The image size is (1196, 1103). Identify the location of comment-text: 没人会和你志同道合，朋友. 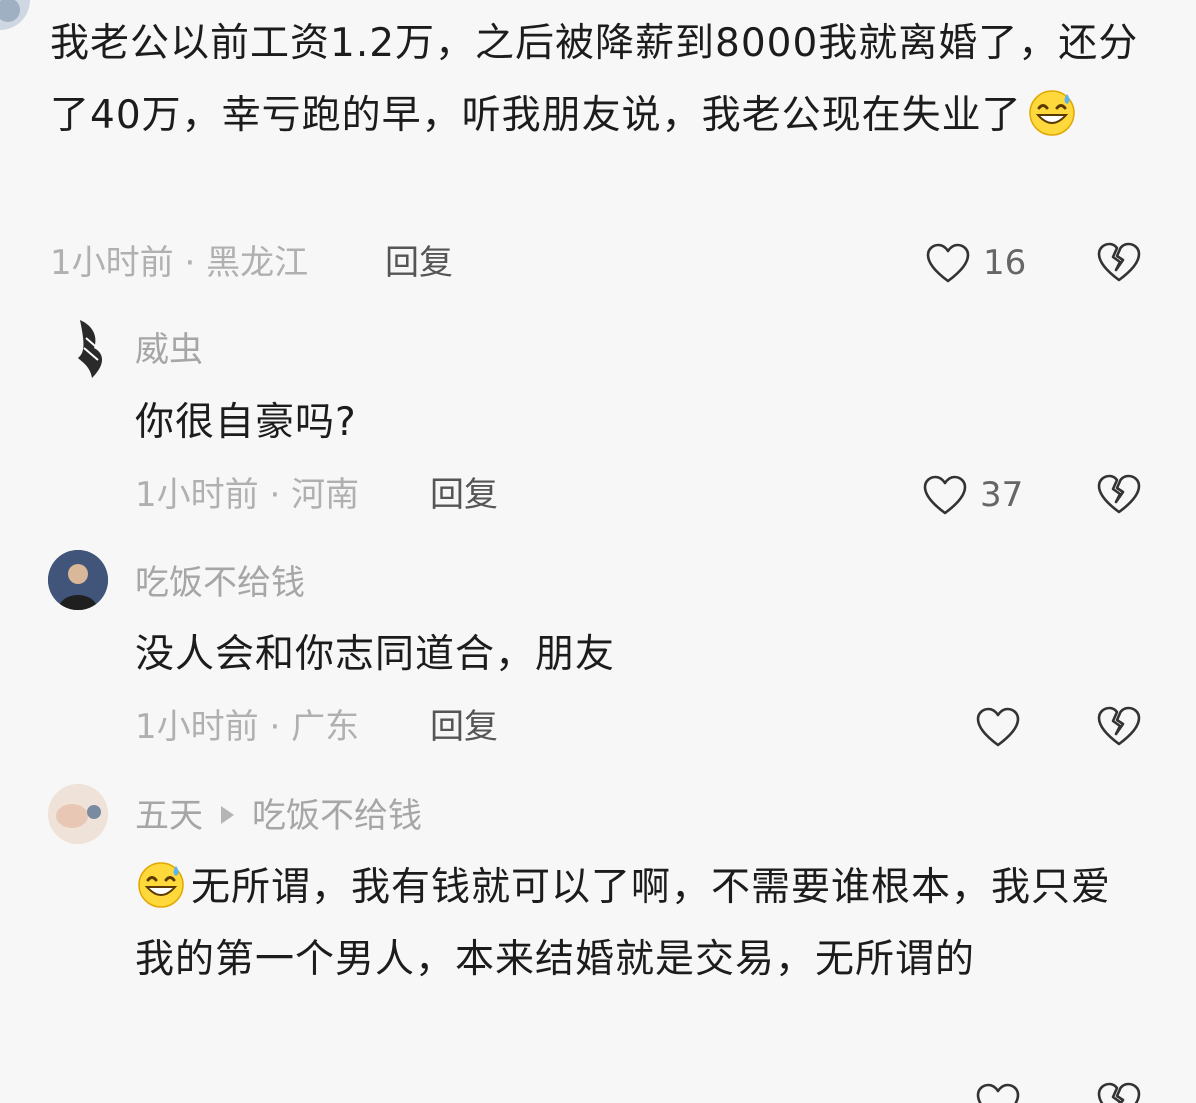
(375, 654).